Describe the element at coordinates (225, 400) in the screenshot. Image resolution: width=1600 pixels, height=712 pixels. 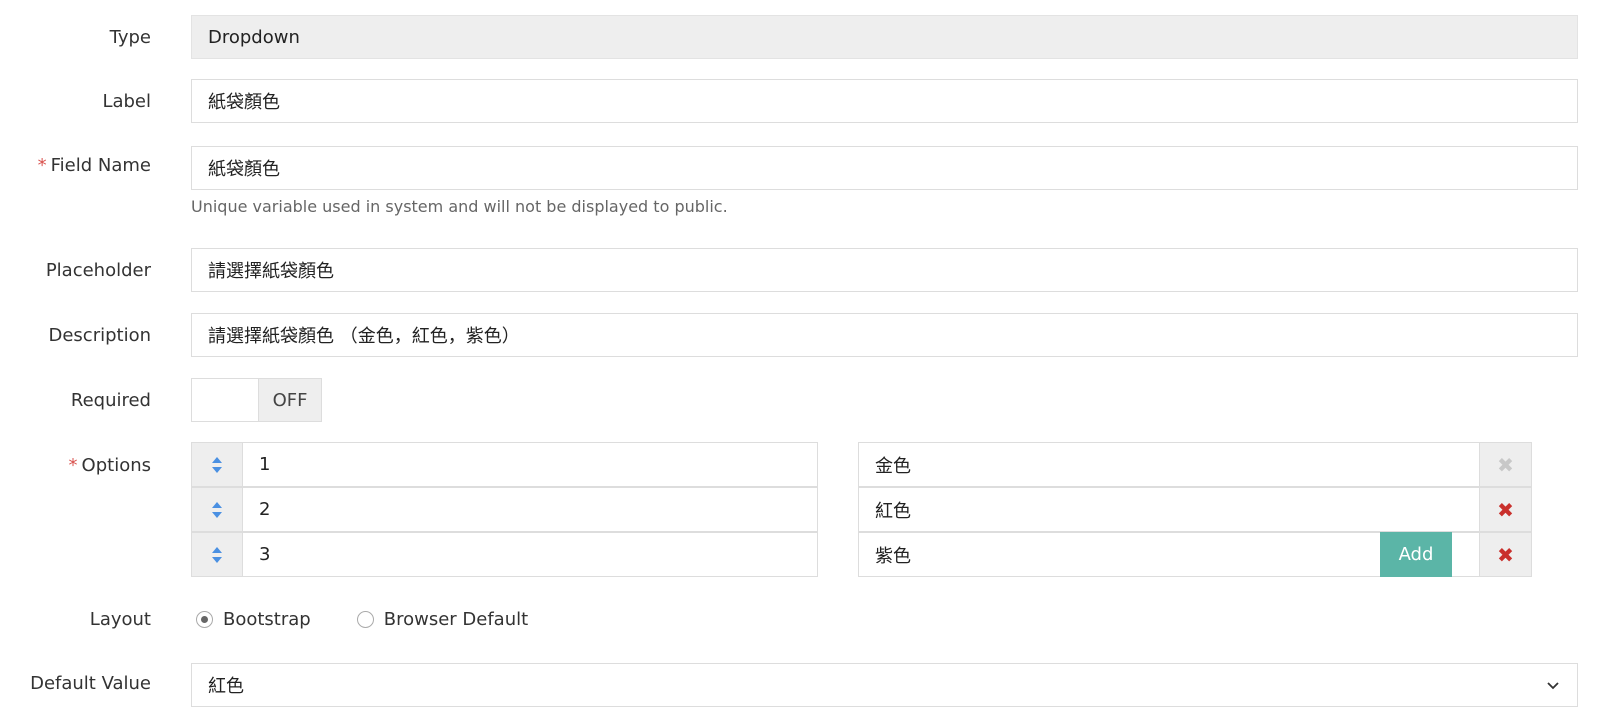
I see `toggle-knob` at that location.